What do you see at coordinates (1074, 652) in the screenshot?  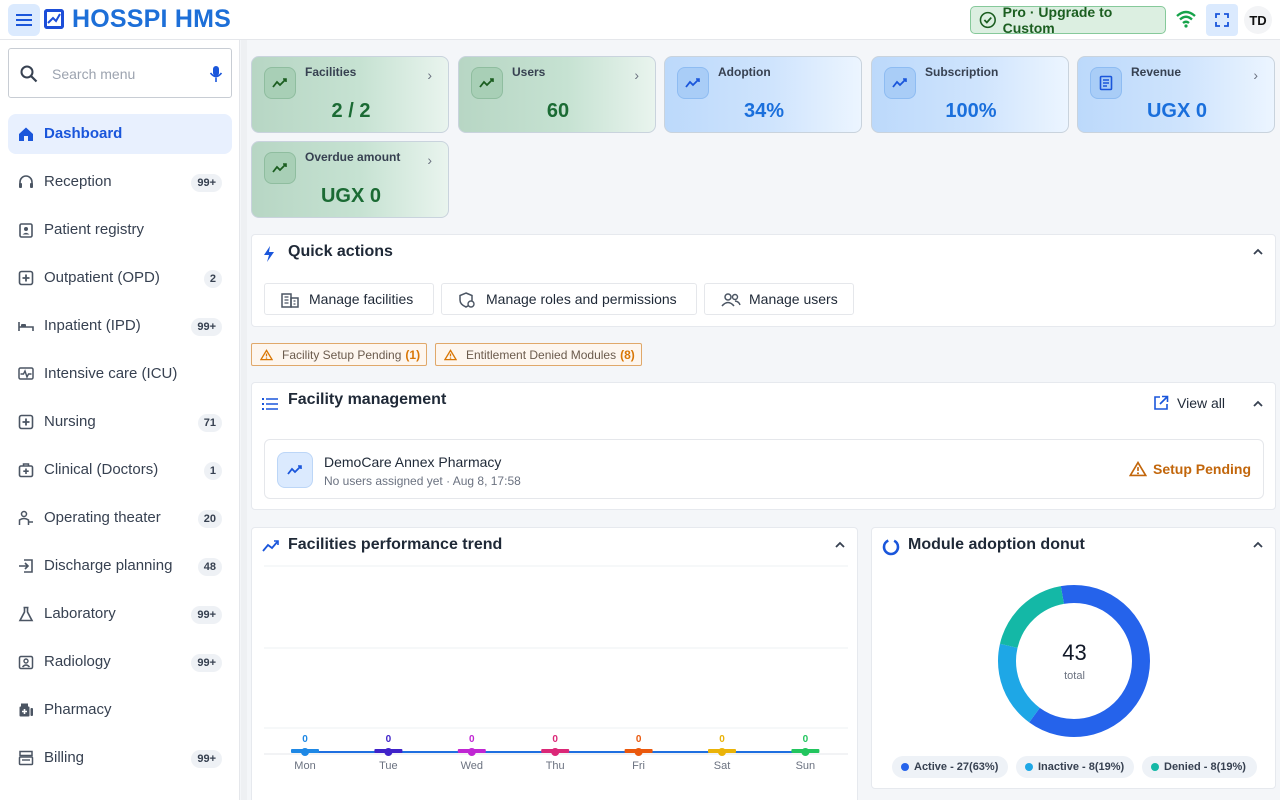 I see `donut-total: 43` at bounding box center [1074, 652].